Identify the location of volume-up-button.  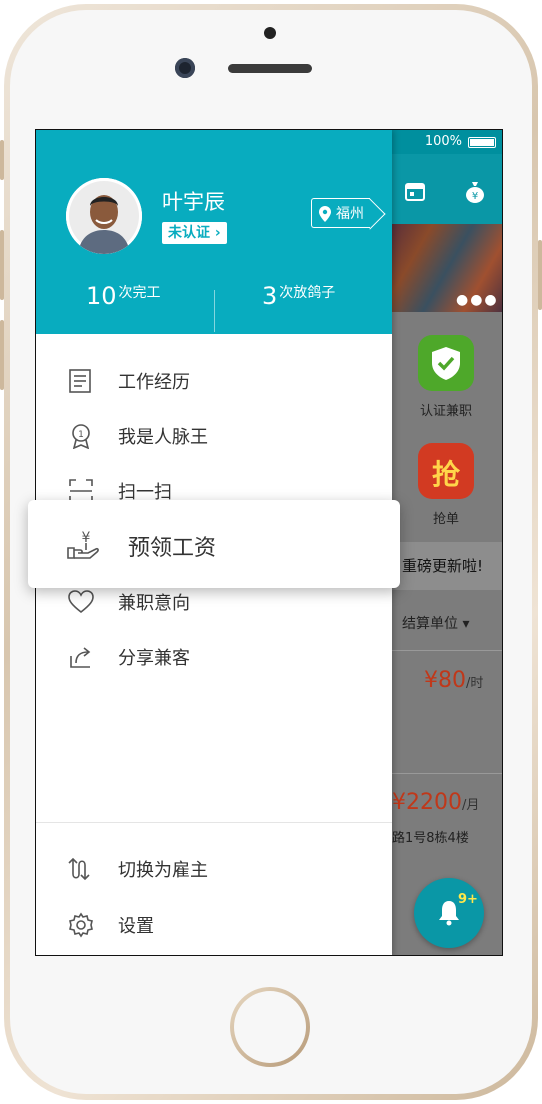
(2, 265).